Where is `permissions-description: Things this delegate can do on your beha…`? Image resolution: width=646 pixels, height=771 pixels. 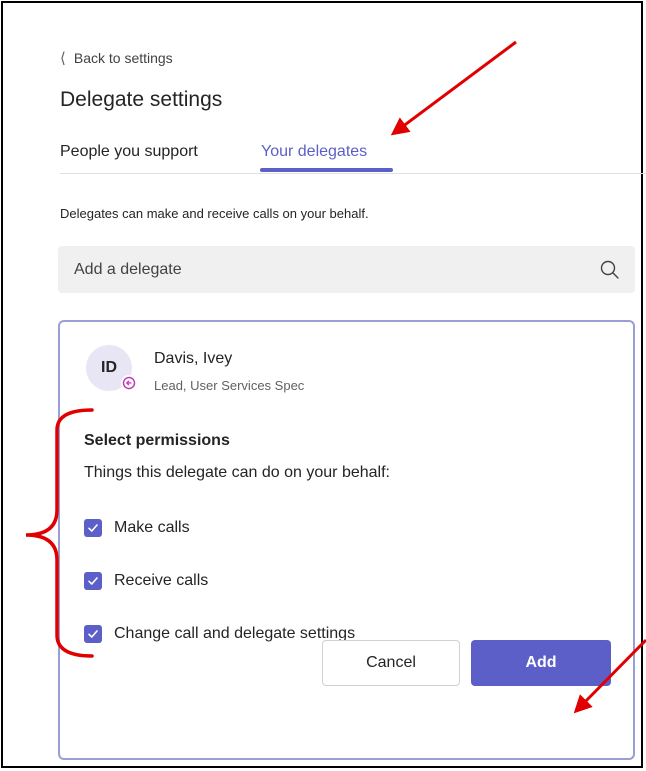
permissions-description: Things this delegate can do on your beha… is located at coordinates (237, 472).